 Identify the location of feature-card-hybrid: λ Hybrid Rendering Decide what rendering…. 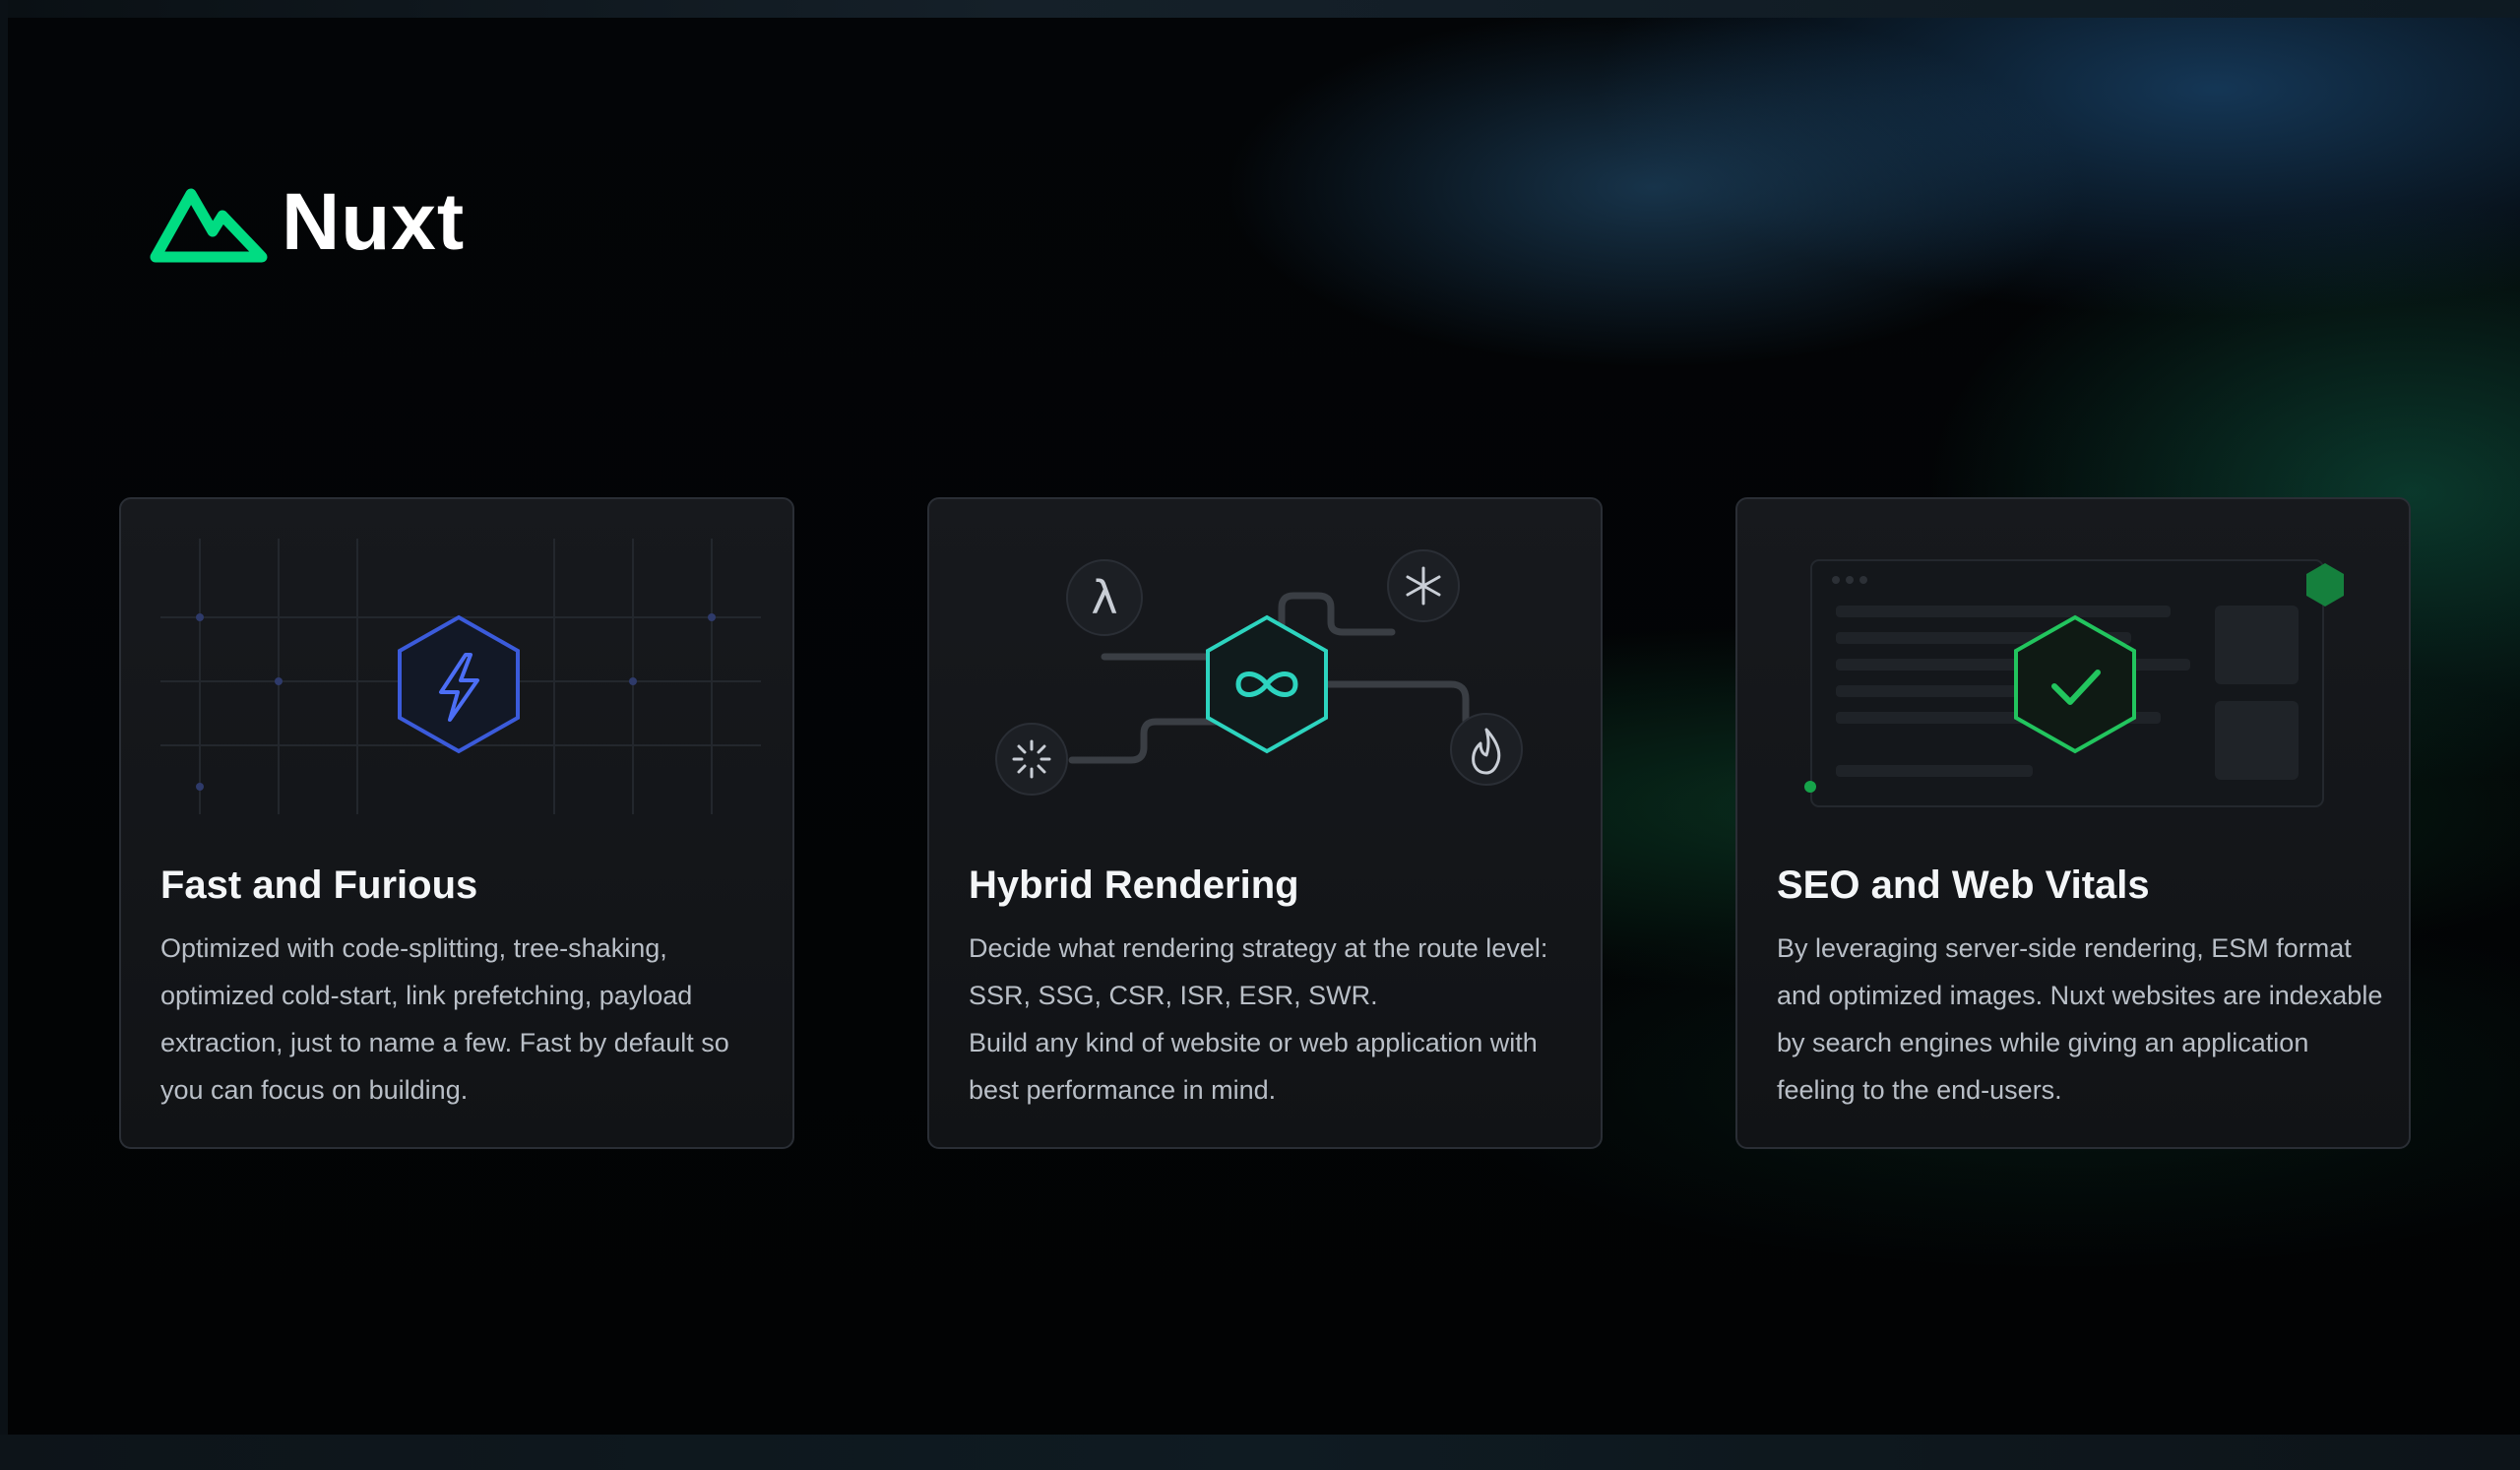
(1265, 823).